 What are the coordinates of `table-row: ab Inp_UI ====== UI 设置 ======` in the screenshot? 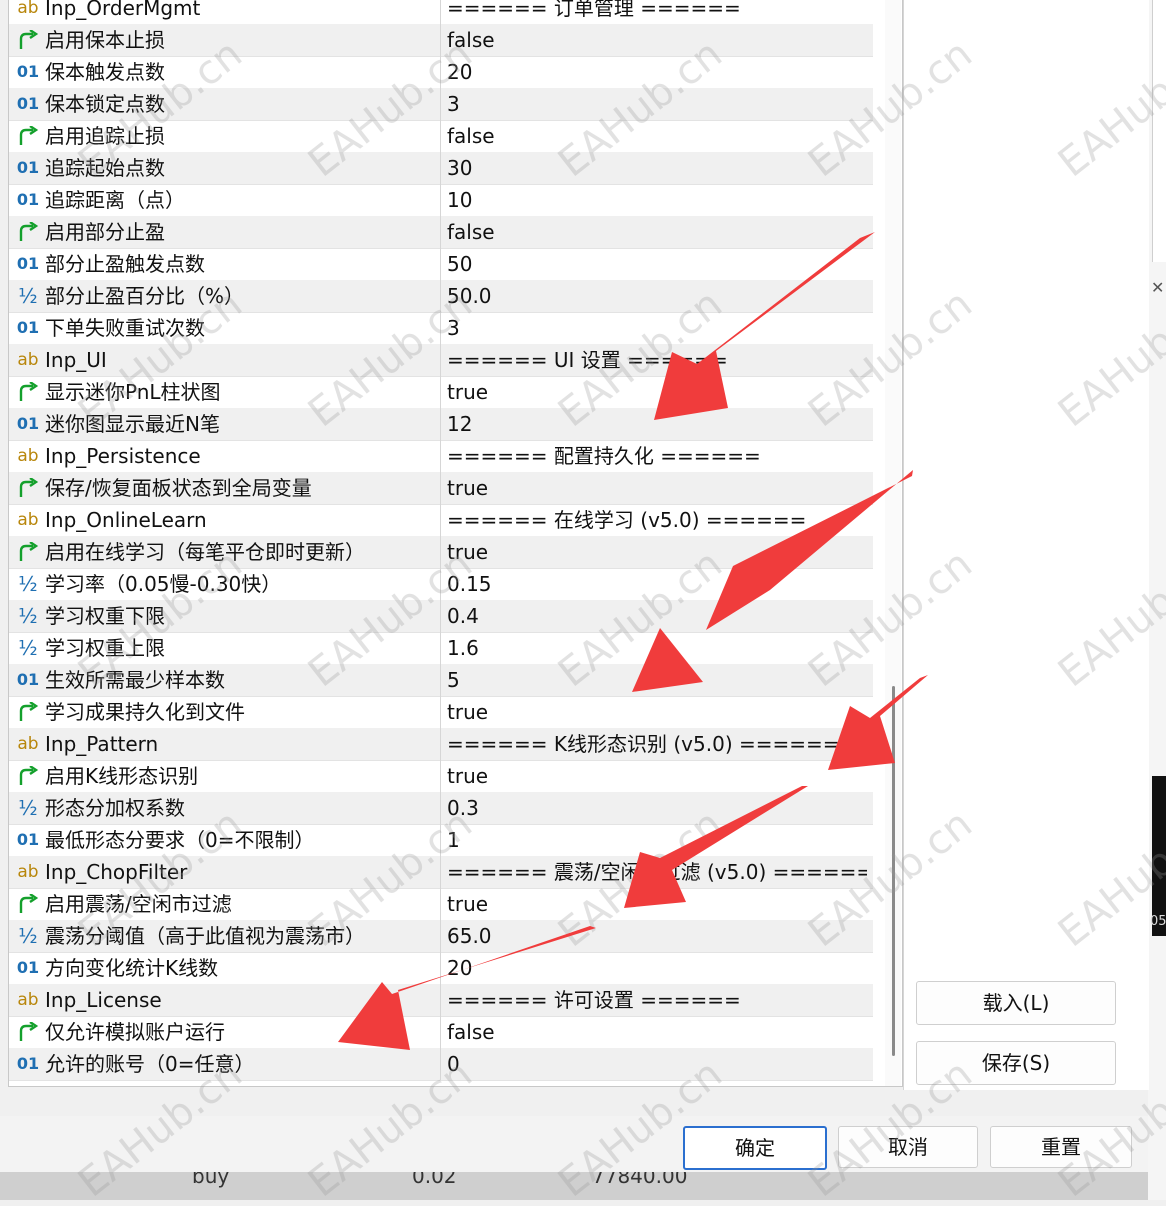 It's located at (441, 360).